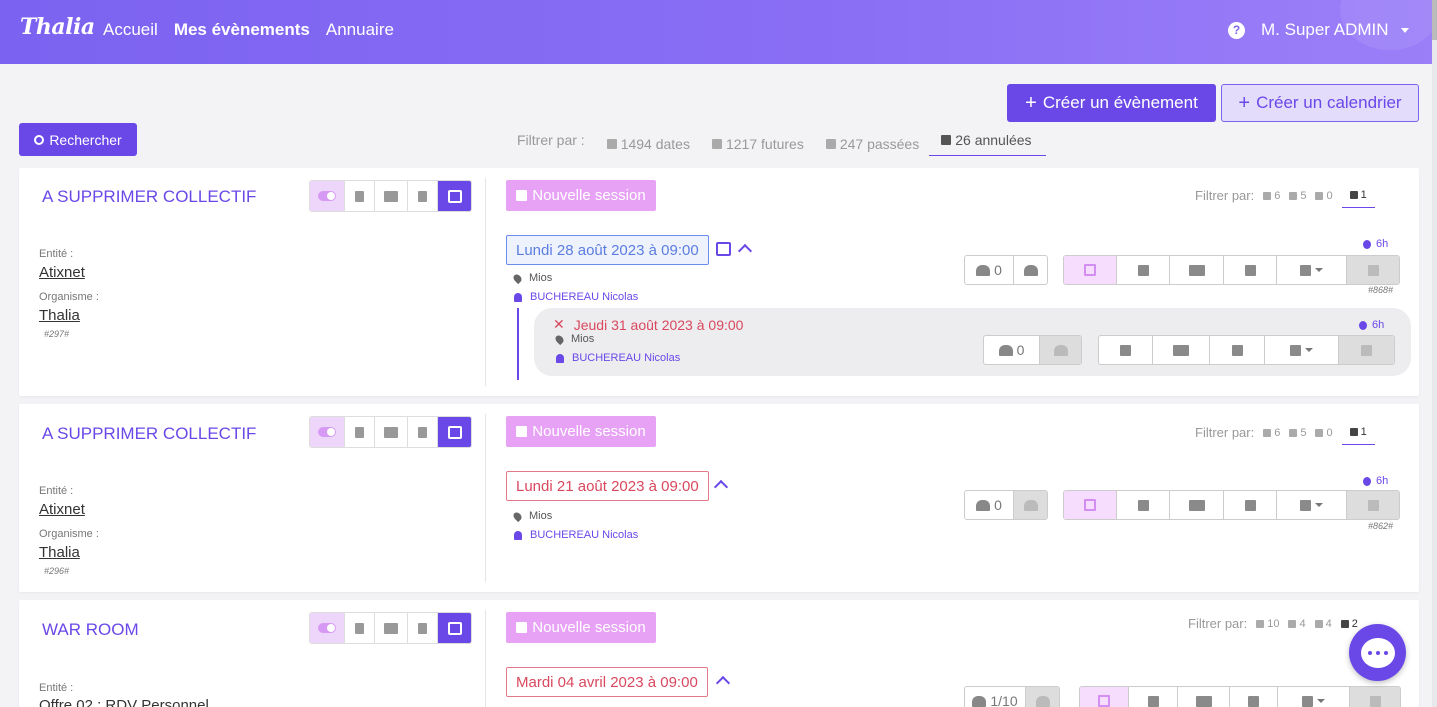 This screenshot has height=707, width=1437. Describe the element at coordinates (360, 30) in the screenshot. I see `nav-annuaire: Annuaire` at that location.